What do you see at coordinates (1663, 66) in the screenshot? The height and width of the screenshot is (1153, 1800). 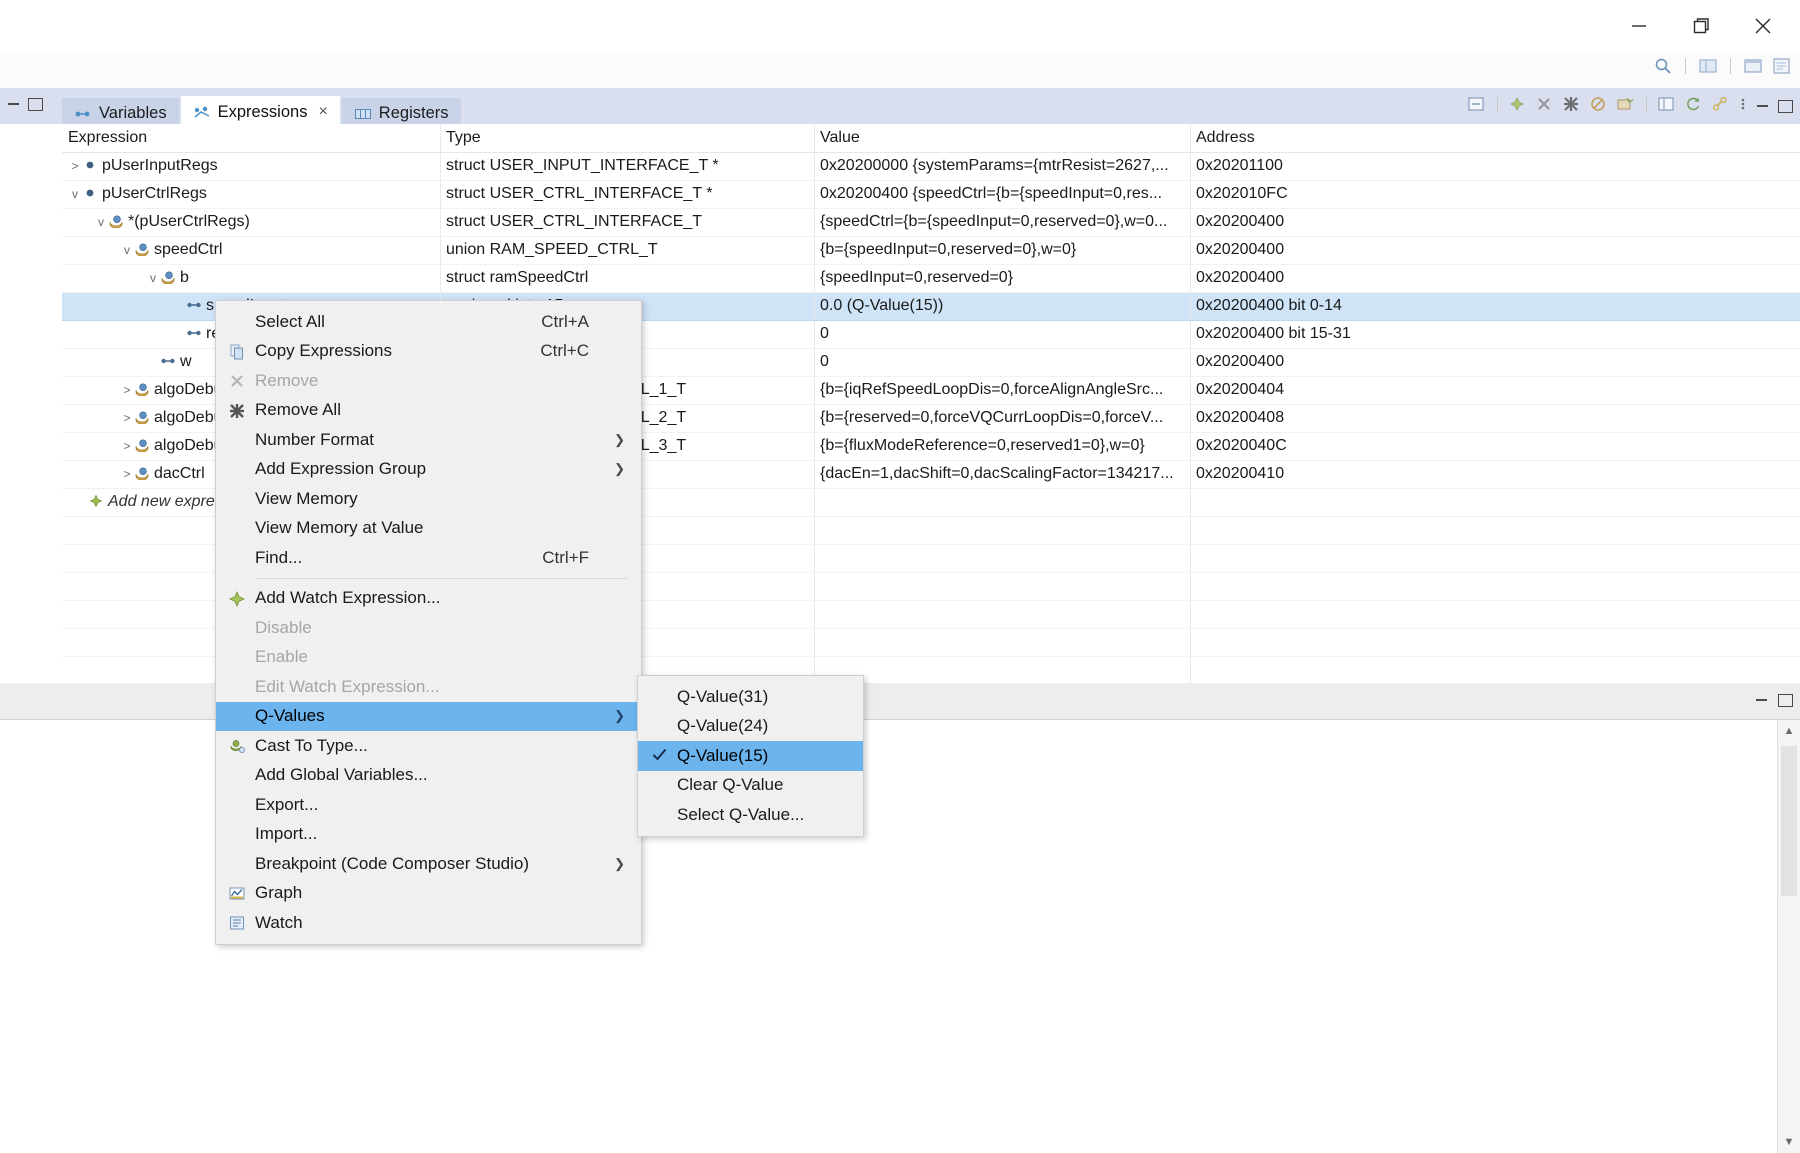 I see `search-icon` at bounding box center [1663, 66].